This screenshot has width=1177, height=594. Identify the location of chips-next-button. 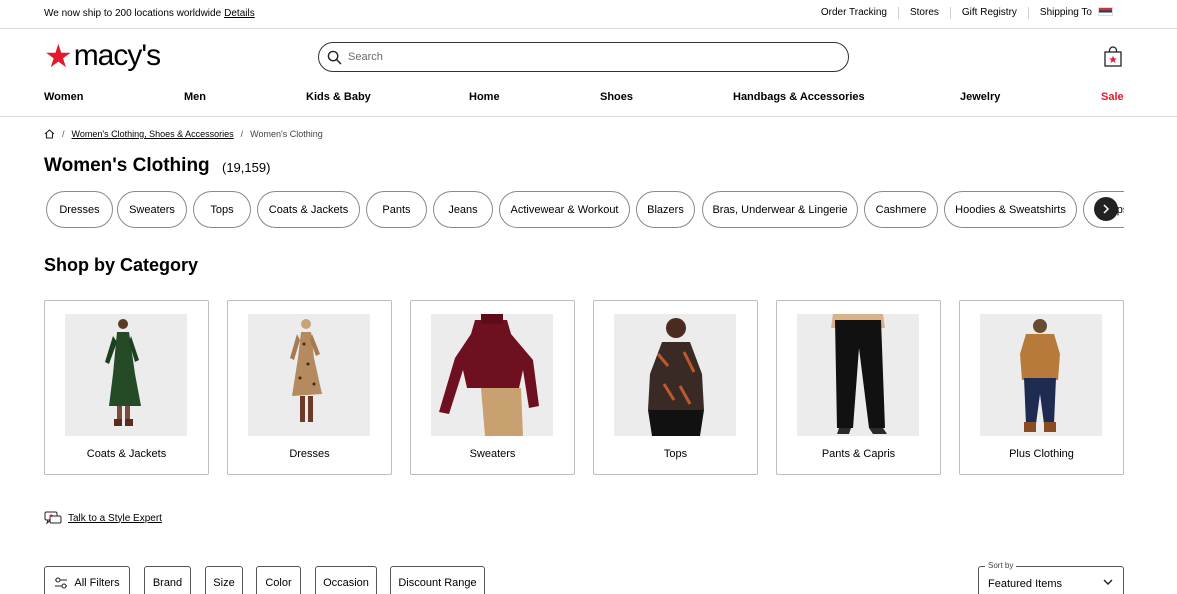
(1106, 209).